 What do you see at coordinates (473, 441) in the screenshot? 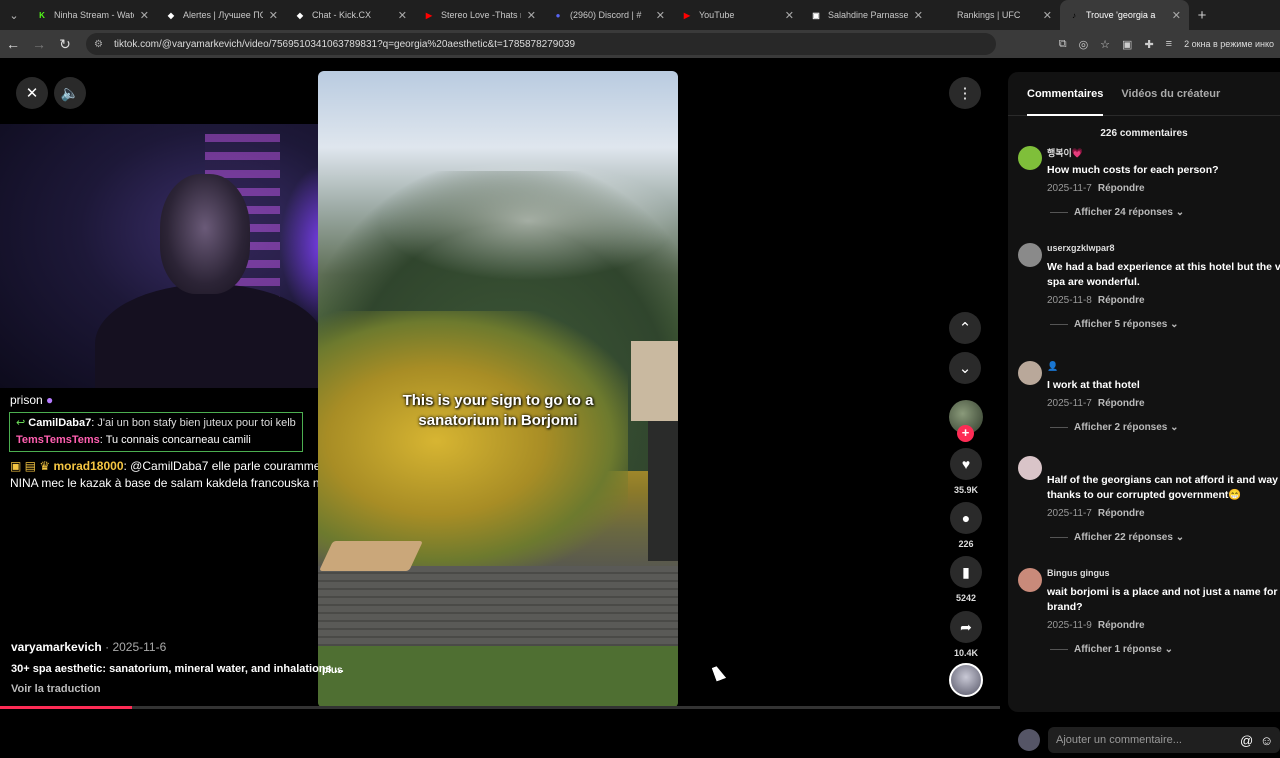
I see `autumn-trees` at bounding box center [473, 441].